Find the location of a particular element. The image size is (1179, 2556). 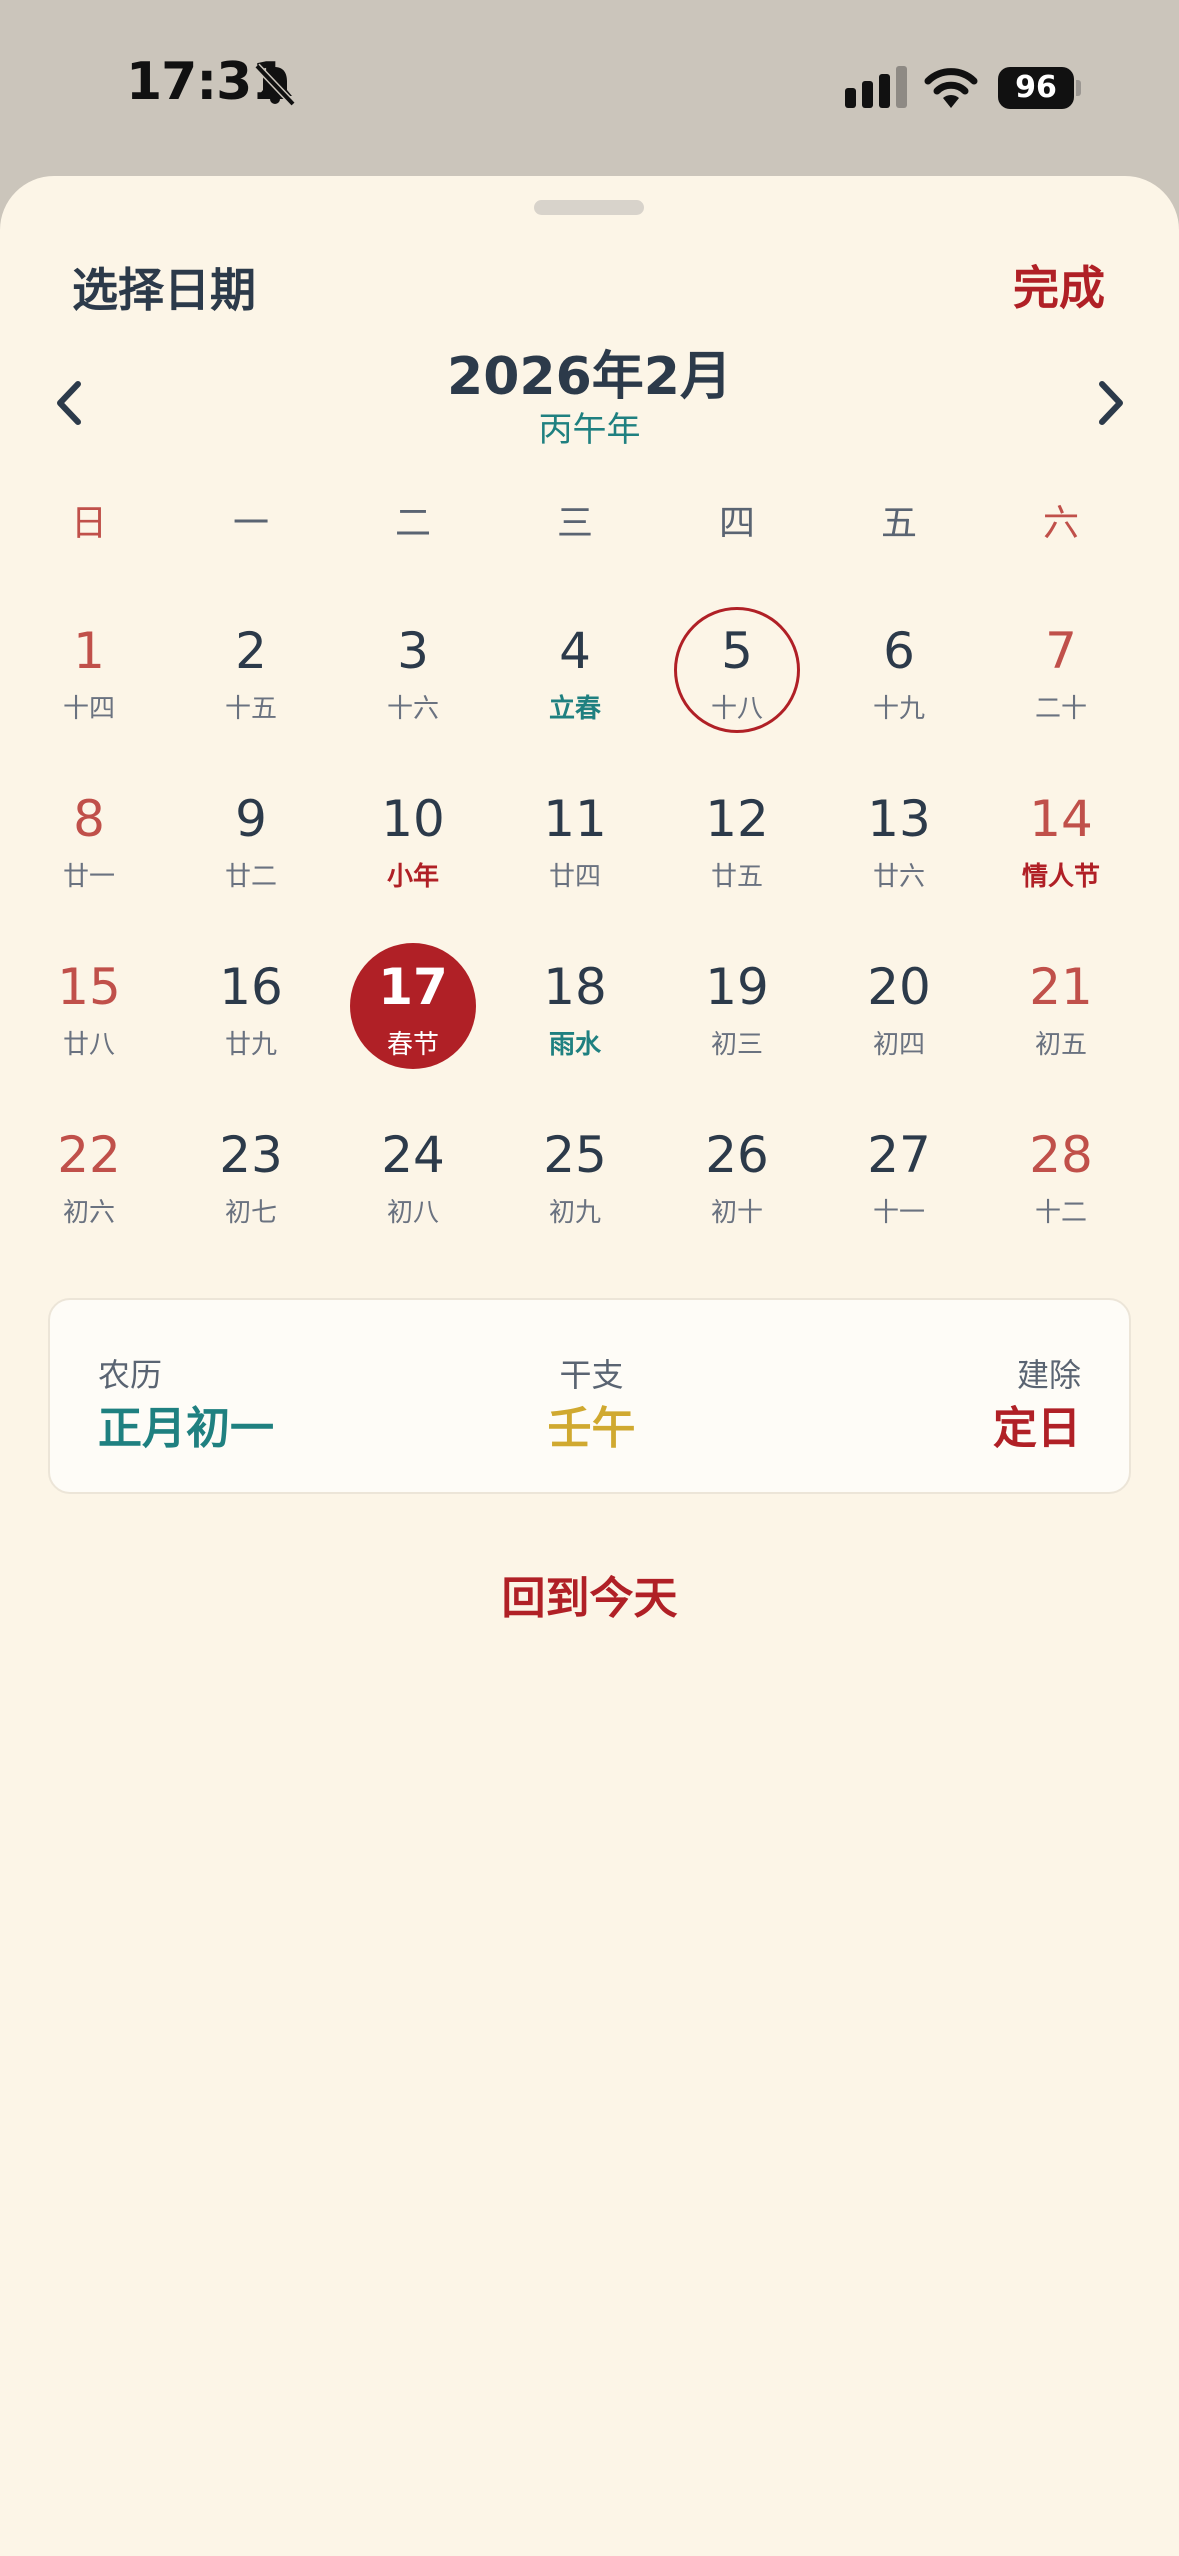

day-lunar-label: 廿九 is located at coordinates (250, 1045).